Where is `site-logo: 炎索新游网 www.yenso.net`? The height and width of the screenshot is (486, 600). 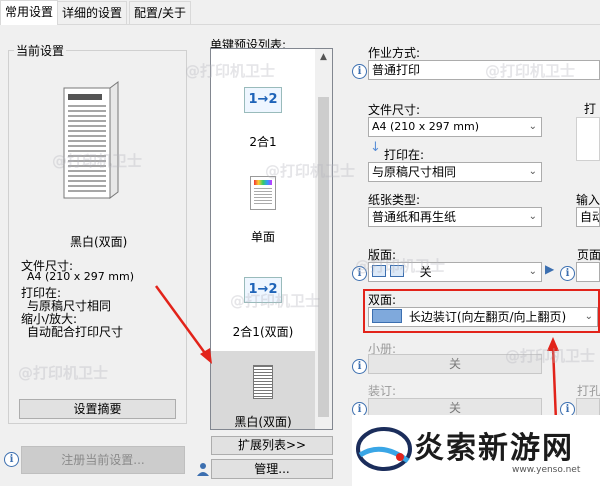 site-logo: 炎索新游网 www.yenso.net is located at coordinates (476, 450).